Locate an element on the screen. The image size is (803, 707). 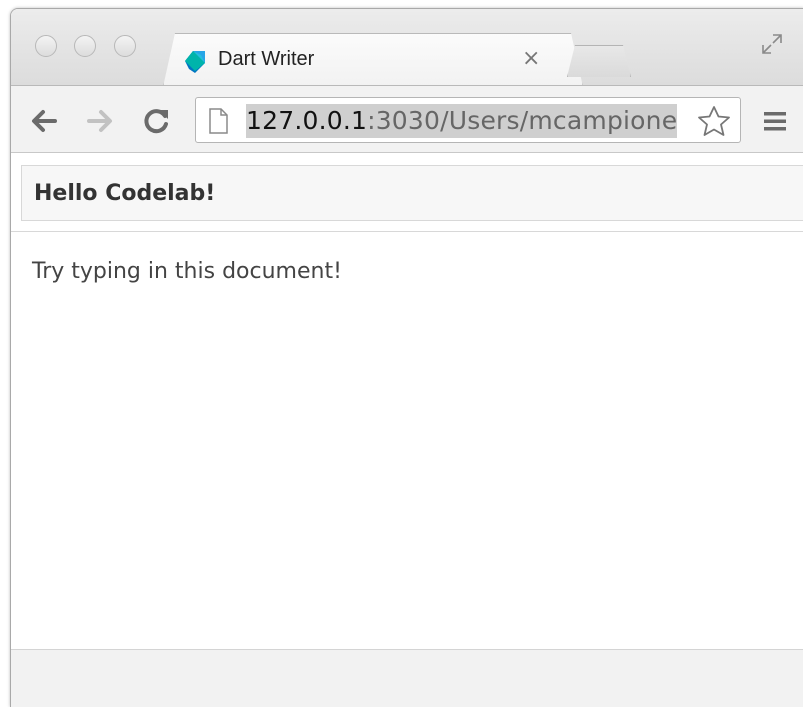
document-editor: Try typing in this document! is located at coordinates (187, 271).